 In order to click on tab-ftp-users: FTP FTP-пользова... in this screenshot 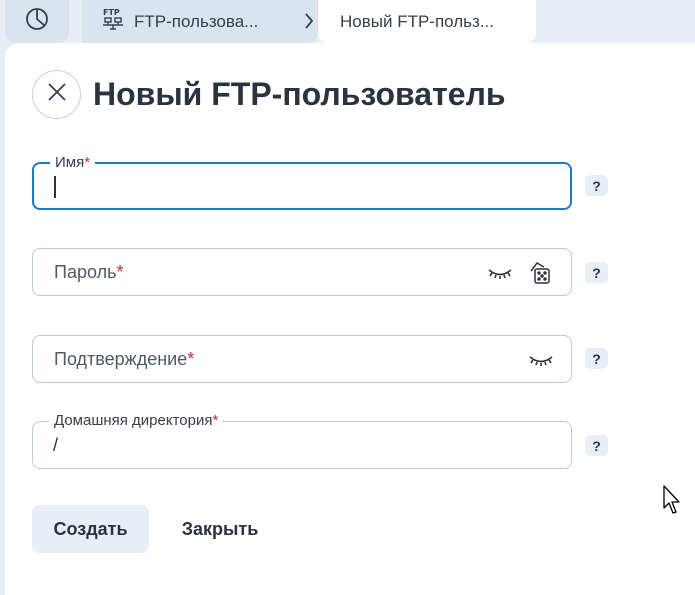, I will do `click(200, 21)`.